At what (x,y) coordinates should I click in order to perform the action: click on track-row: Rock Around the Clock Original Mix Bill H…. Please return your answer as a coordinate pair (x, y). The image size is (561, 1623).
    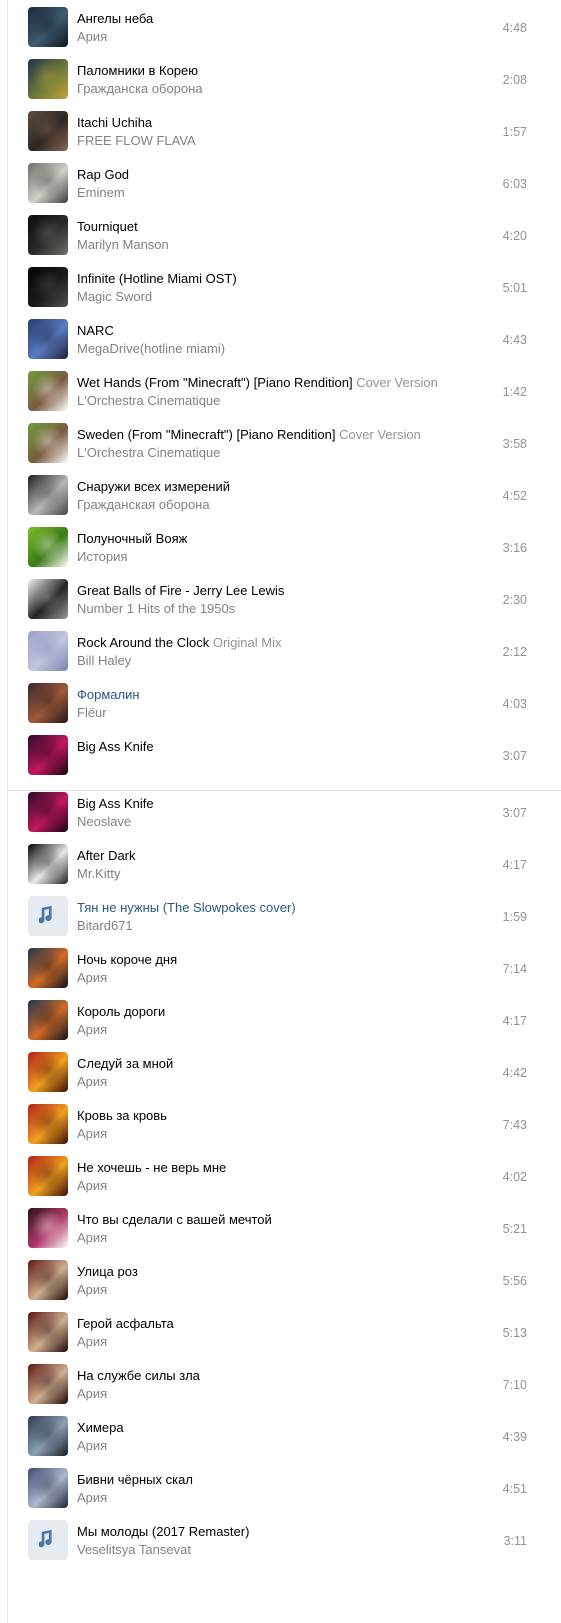
    Looking at the image, I should click on (280, 651).